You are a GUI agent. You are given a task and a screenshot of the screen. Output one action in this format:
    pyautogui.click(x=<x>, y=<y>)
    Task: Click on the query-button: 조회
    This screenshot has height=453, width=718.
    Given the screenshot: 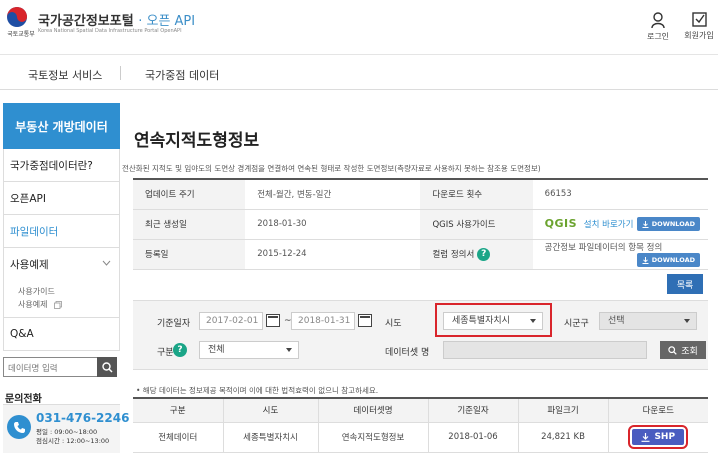 What is the action you would take?
    pyautogui.click(x=683, y=350)
    